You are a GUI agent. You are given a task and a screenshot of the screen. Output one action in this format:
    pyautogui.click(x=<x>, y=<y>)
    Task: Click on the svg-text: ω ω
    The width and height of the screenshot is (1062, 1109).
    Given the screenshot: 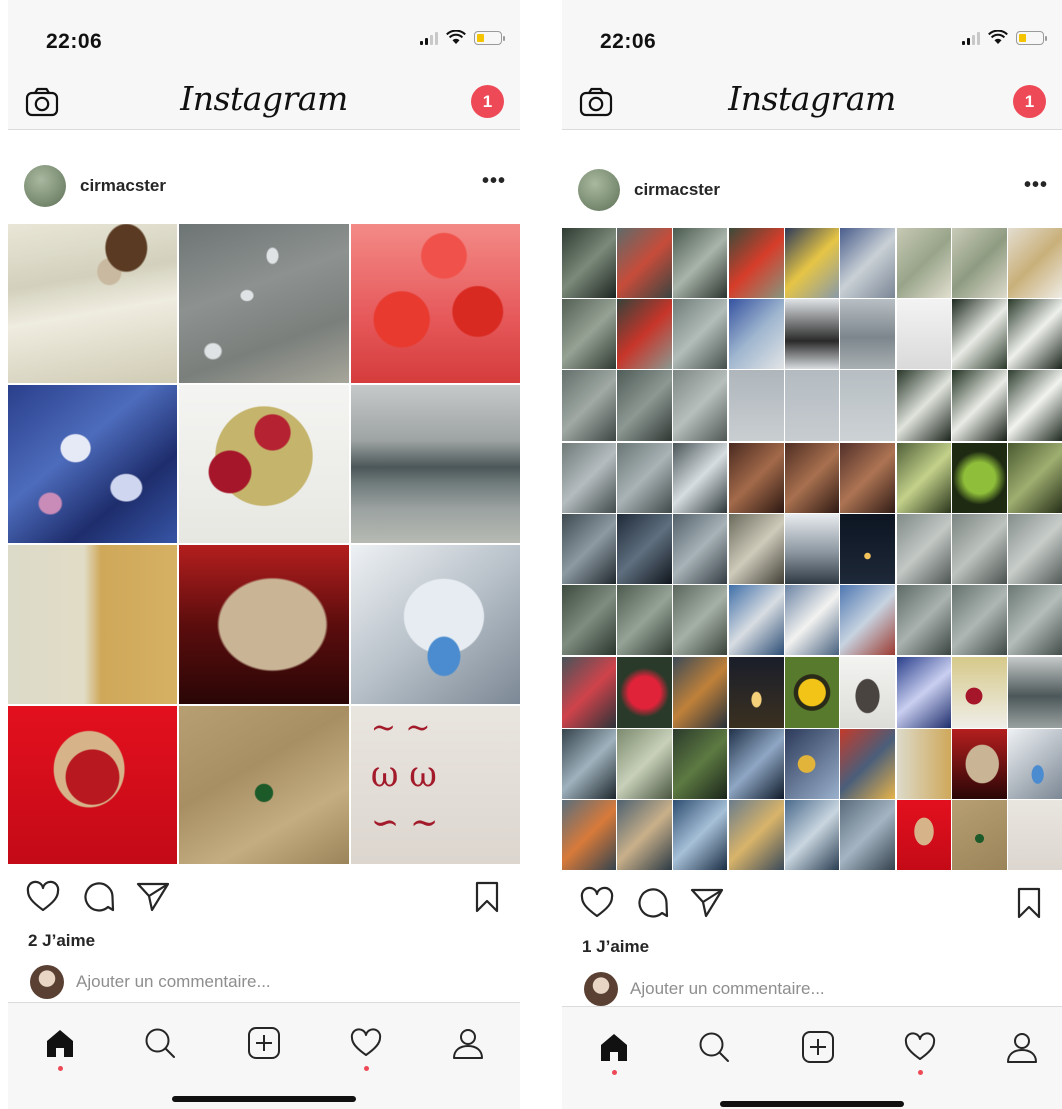 What is the action you would take?
    pyautogui.click(x=404, y=774)
    